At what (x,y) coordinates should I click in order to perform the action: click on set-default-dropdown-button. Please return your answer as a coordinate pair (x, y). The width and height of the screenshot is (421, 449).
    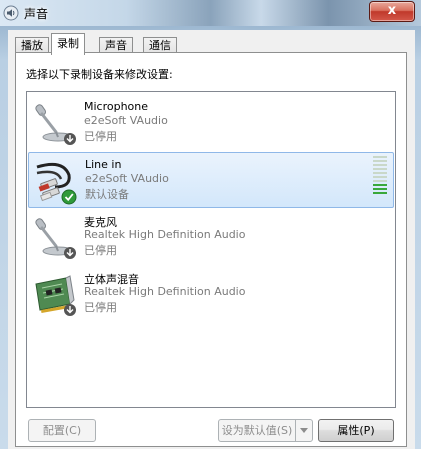
    Looking at the image, I should click on (304, 430).